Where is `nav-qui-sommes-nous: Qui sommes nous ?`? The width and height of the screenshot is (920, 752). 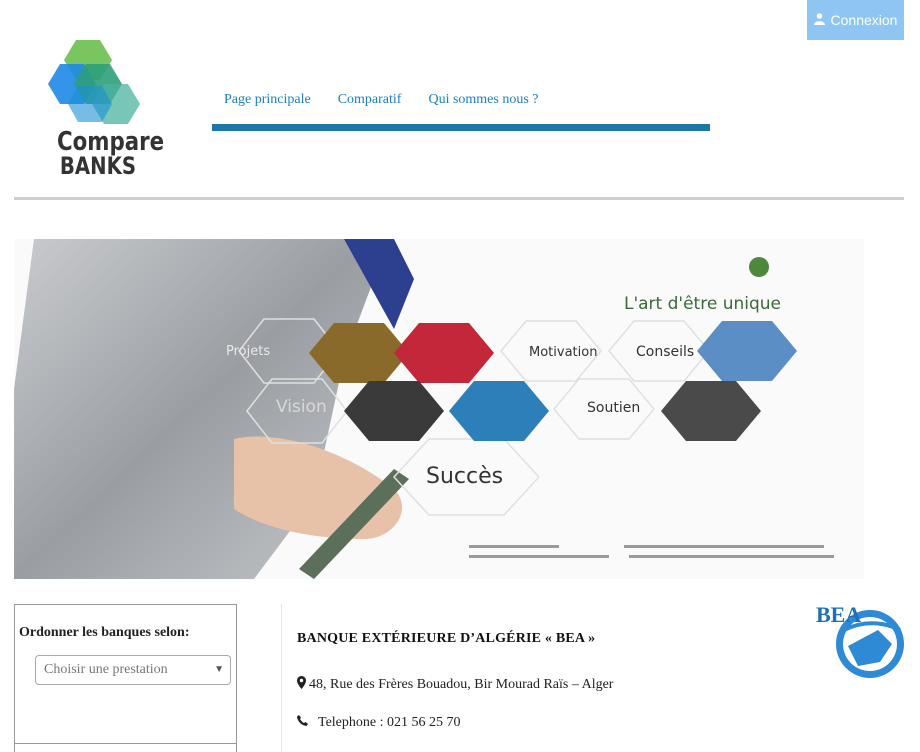 nav-qui-sommes-nous: Qui sommes nous ? is located at coordinates (483, 100).